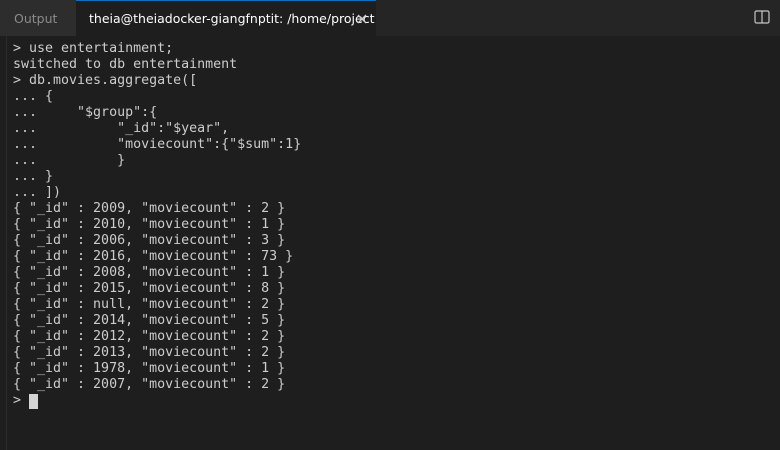 The width and height of the screenshot is (780, 450). Describe the element at coordinates (153, 256) in the screenshot. I see `result-line: { "_id" : 2016, "moviecount" : 73 }` at that location.